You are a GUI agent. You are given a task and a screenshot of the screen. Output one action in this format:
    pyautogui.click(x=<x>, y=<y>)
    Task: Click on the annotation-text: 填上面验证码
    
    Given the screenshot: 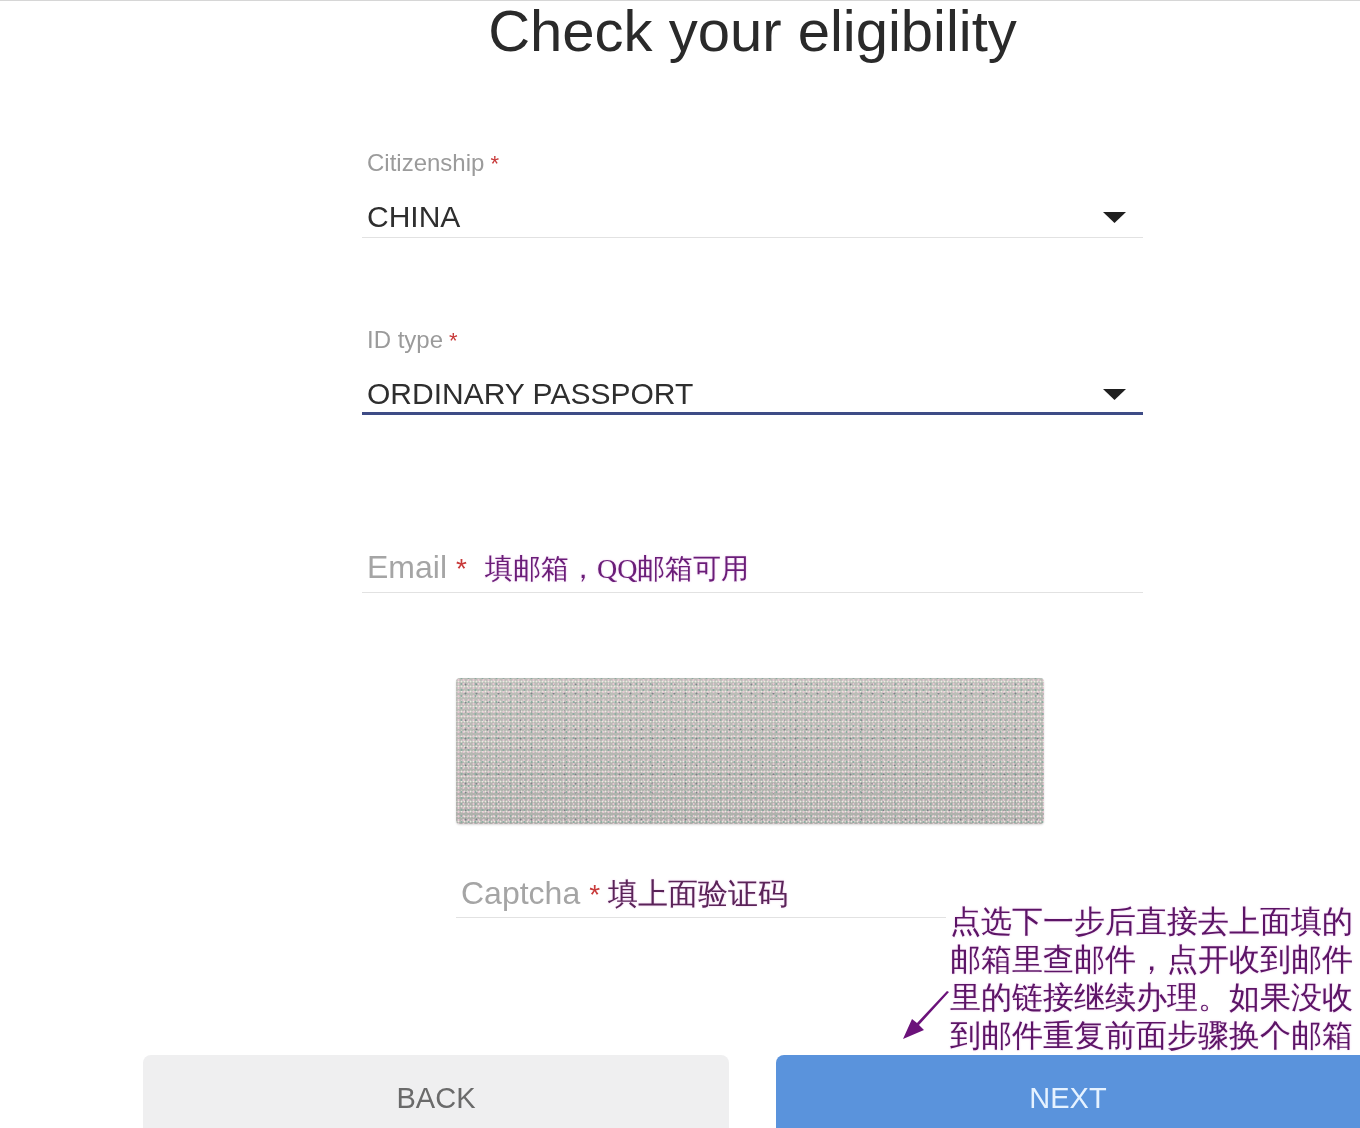 What is the action you would take?
    pyautogui.click(x=698, y=894)
    